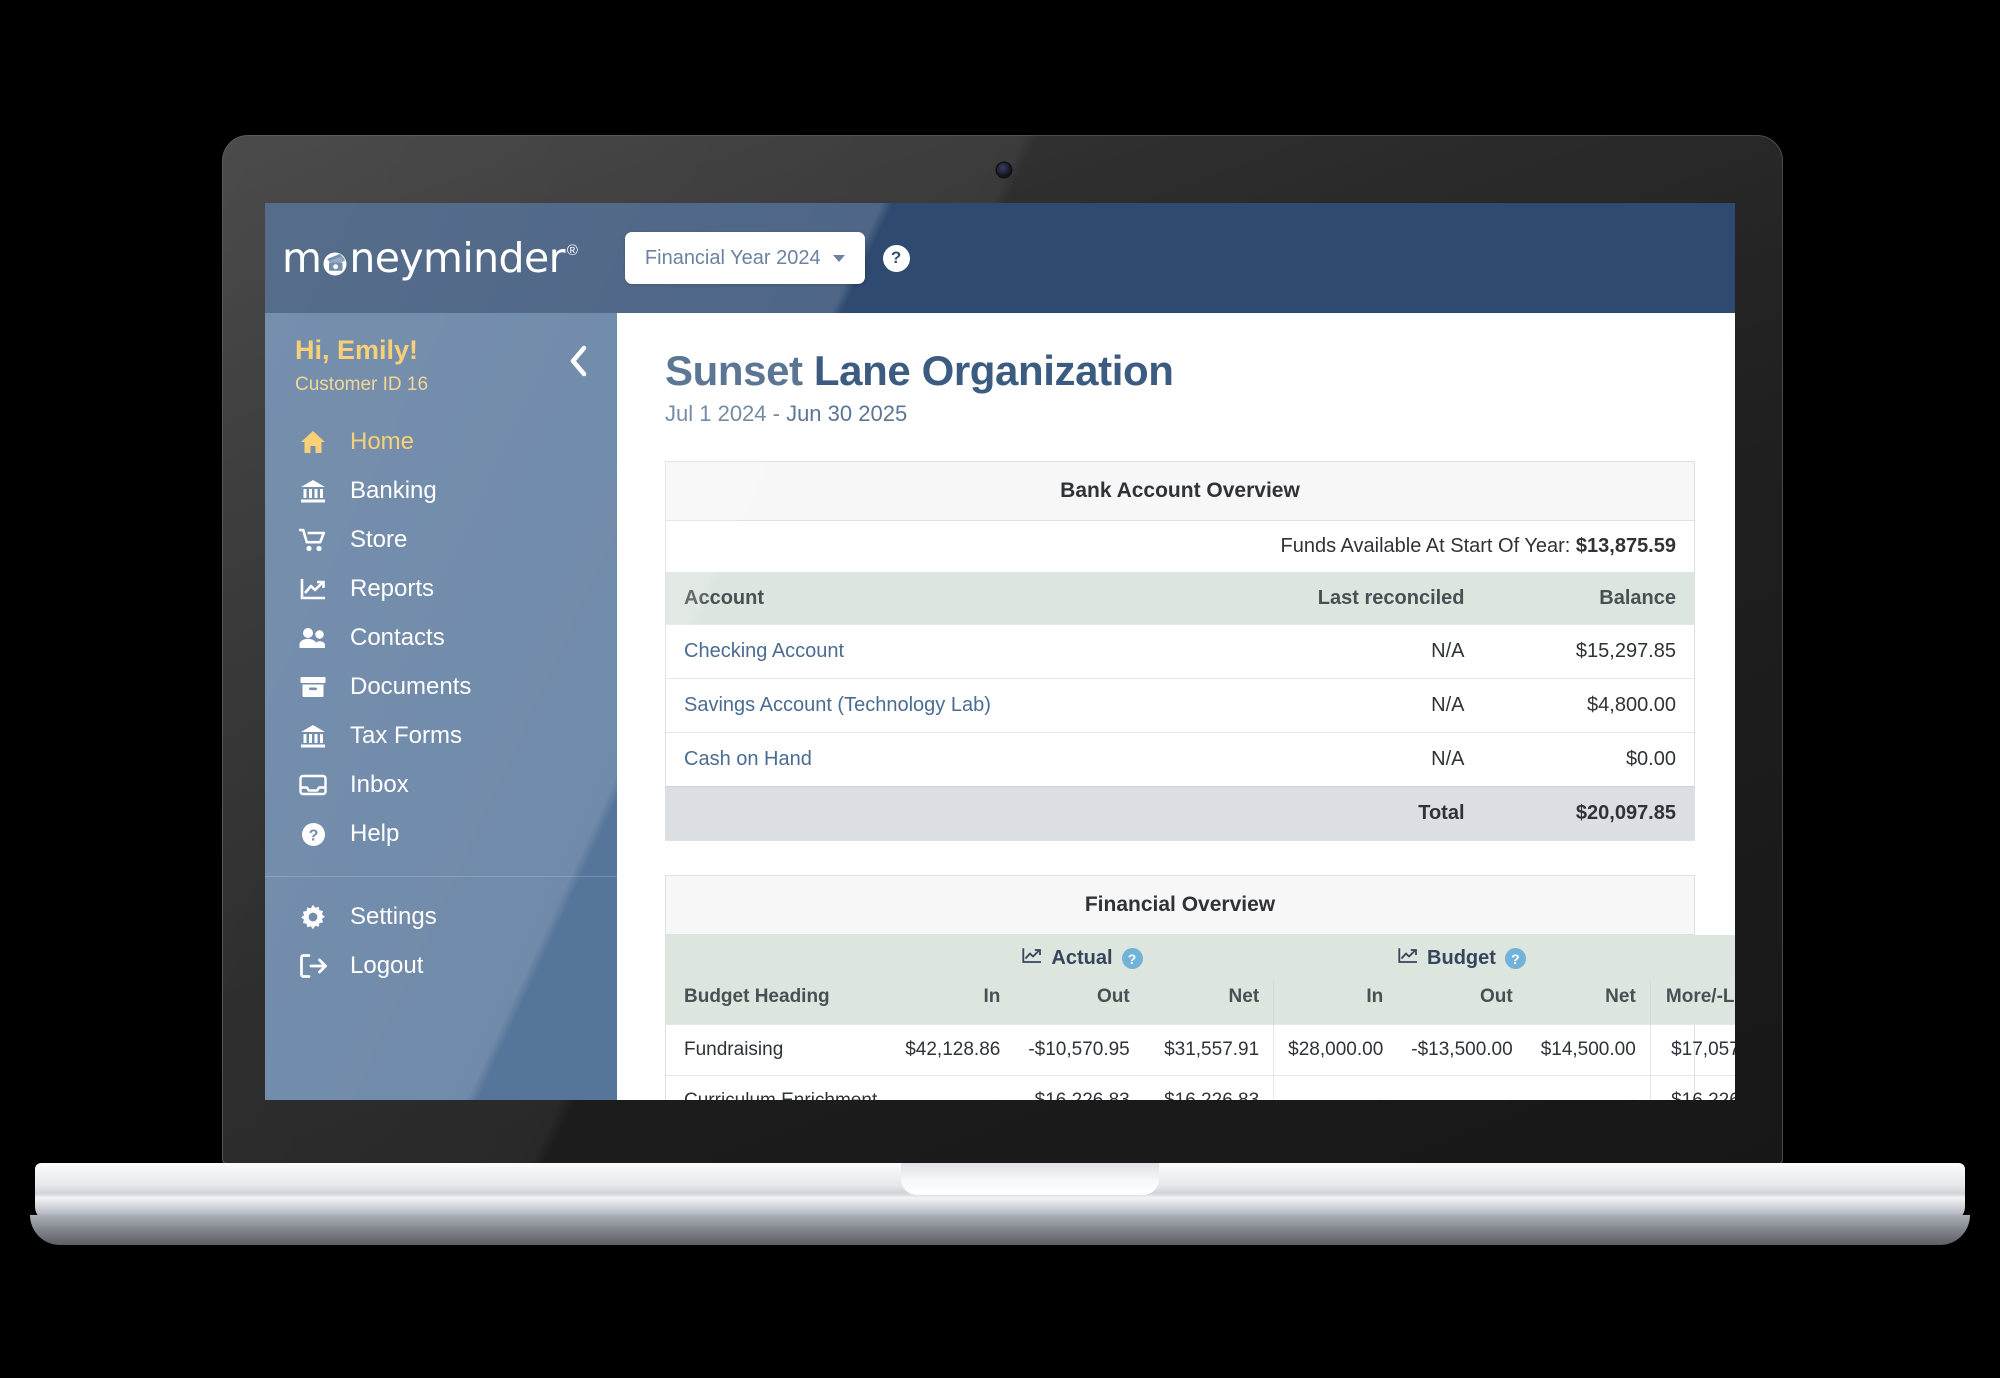 The height and width of the screenshot is (1378, 2000). I want to click on money-roll-icon, so click(335, 259).